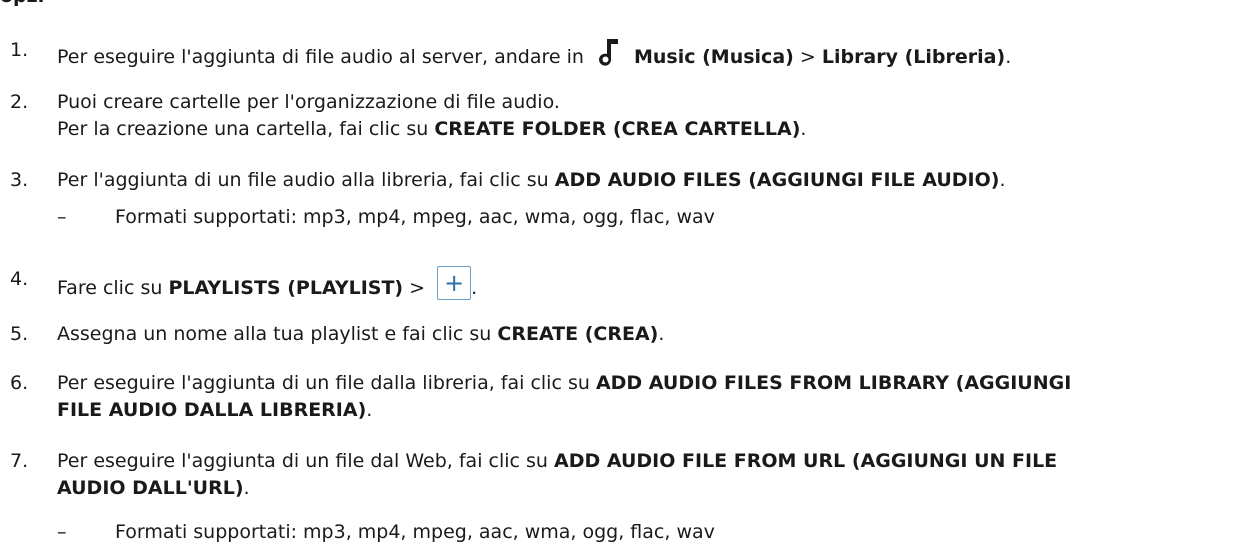 The width and height of the screenshot is (1249, 553). I want to click on add-from-url-label-cont: AUDIO DALL'URL), so click(150, 487).